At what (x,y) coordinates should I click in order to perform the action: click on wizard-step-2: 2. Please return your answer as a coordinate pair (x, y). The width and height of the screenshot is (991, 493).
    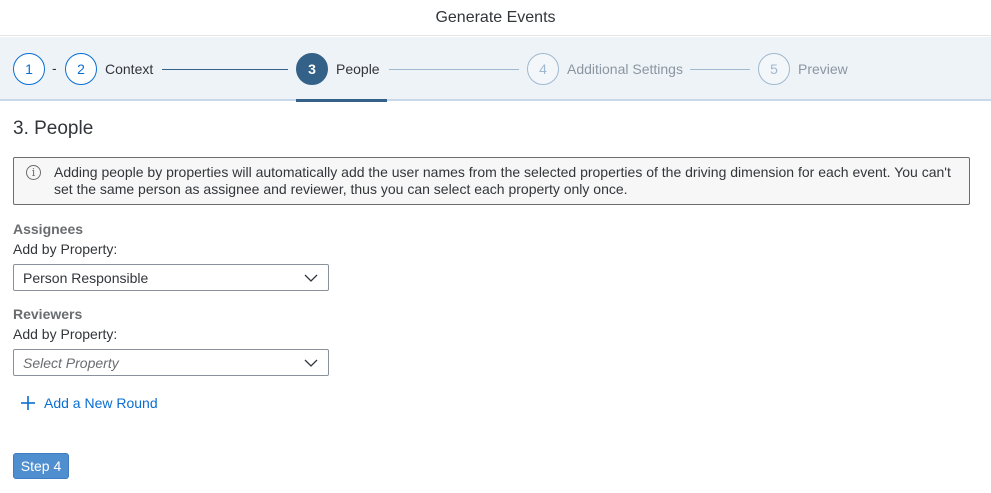
    Looking at the image, I should click on (81, 69).